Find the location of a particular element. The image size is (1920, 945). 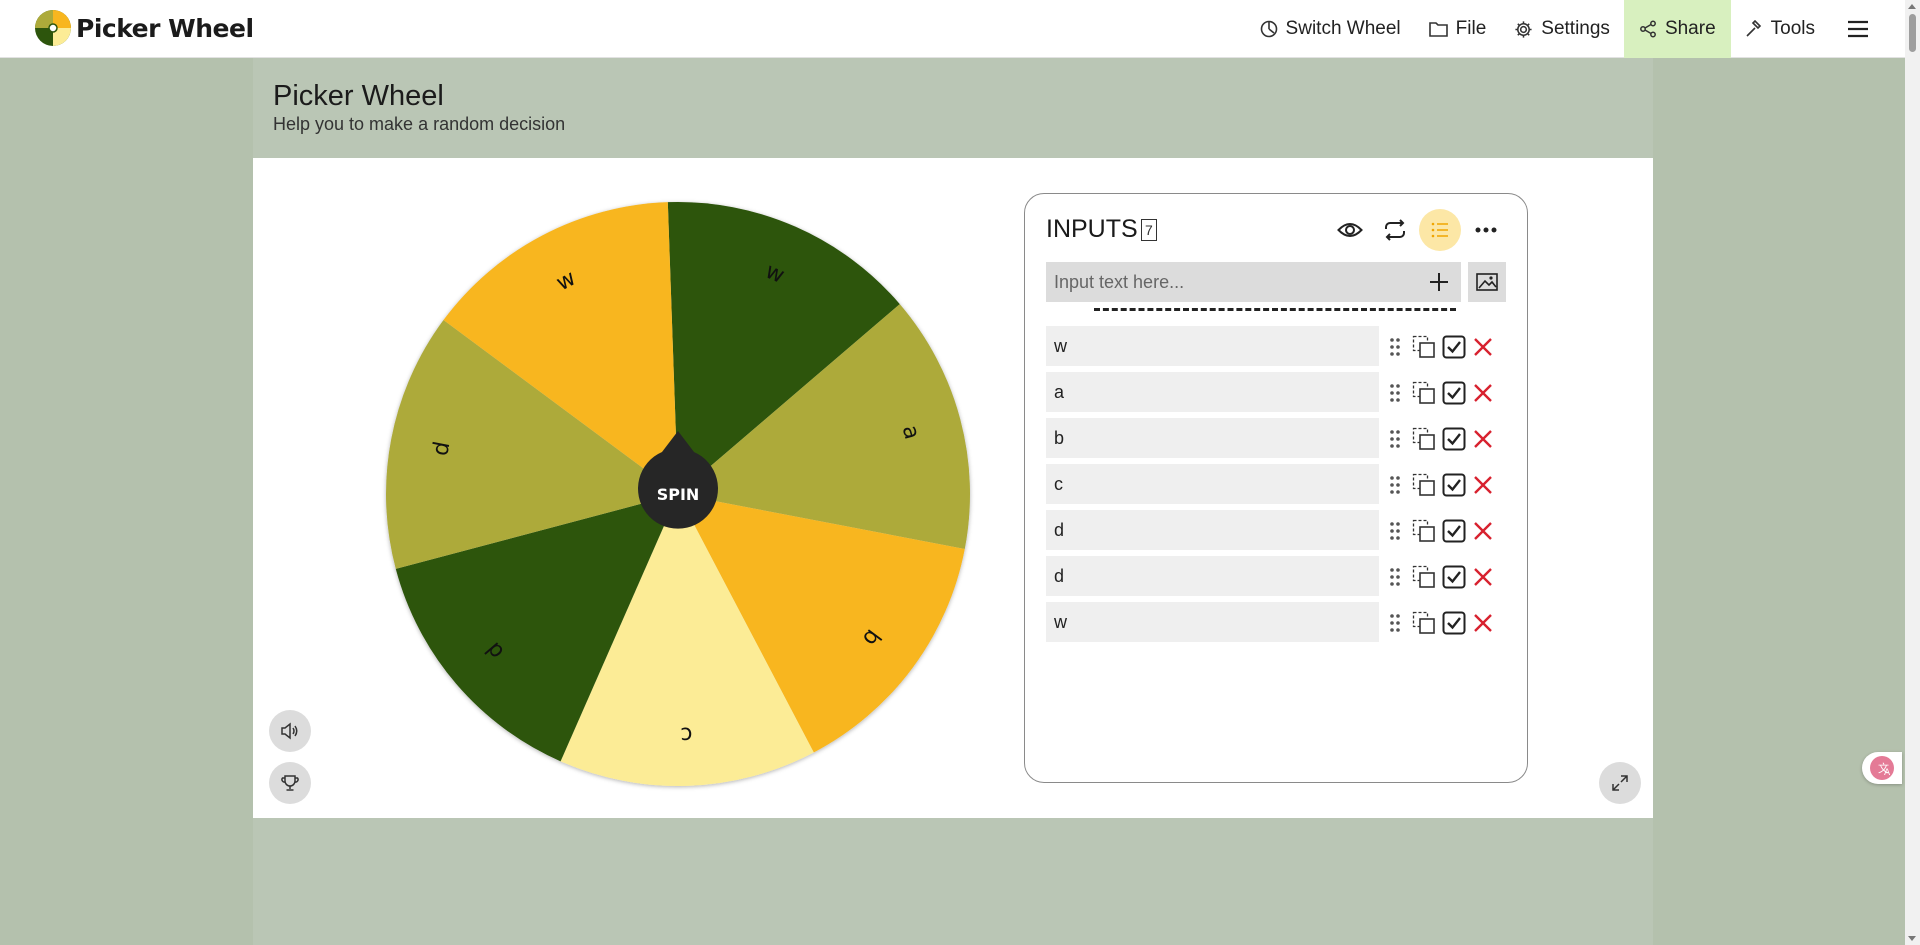

switch-wheel-icon is located at coordinates (1268, 29).